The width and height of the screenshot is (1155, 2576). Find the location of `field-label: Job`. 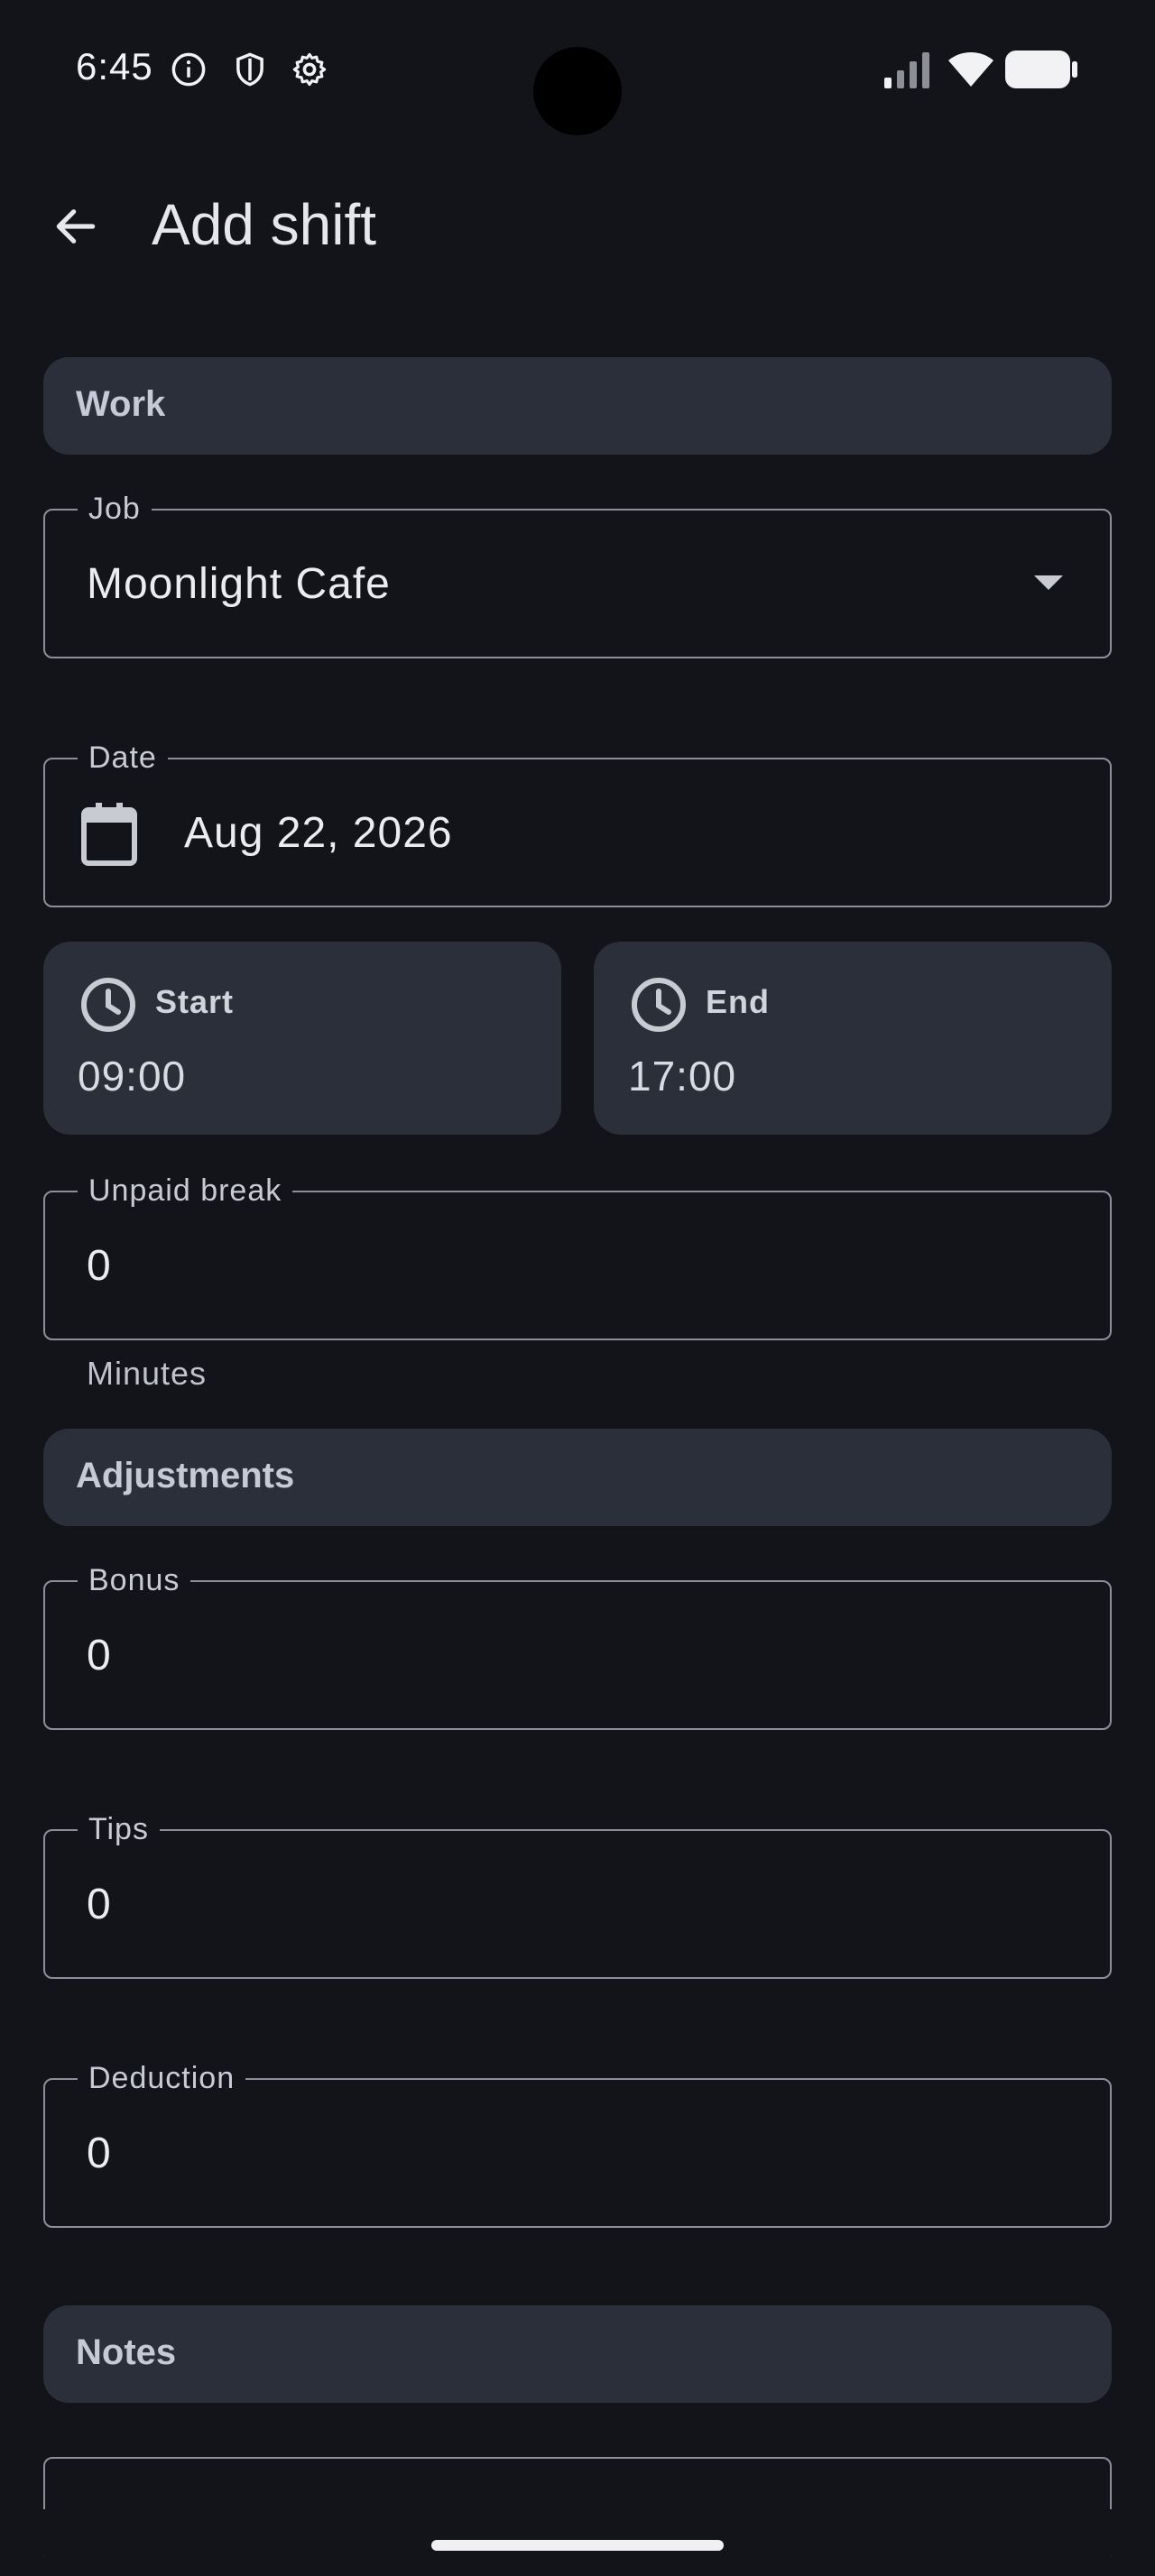

field-label: Job is located at coordinates (115, 509).